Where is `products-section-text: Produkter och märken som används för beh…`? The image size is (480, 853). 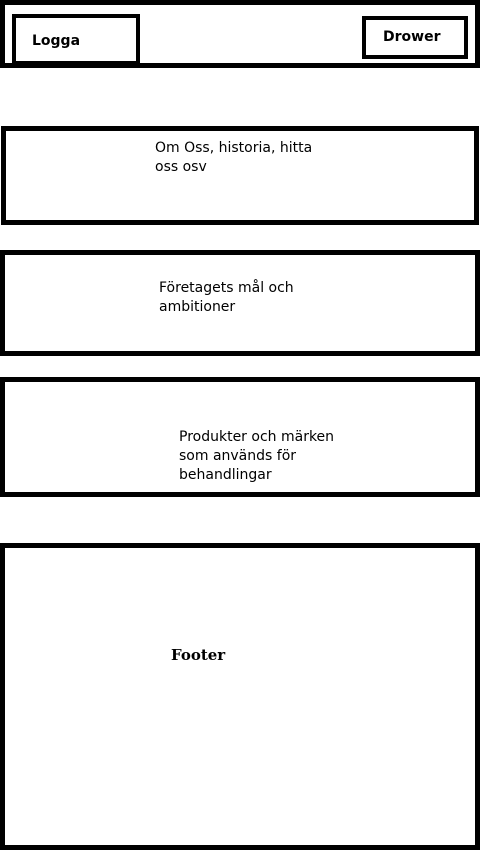 products-section-text: Produkter och märken som används för beh… is located at coordinates (257, 456).